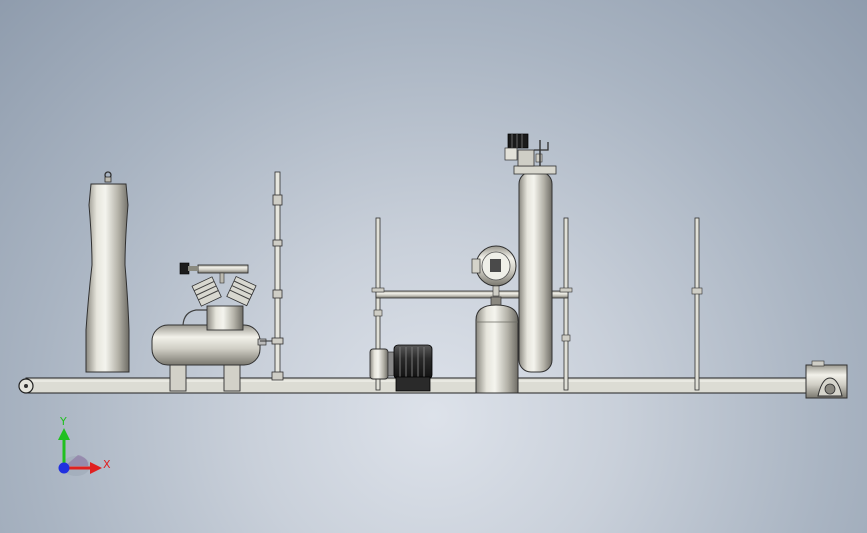  I want to click on pressure-gauge, so click(494, 271).